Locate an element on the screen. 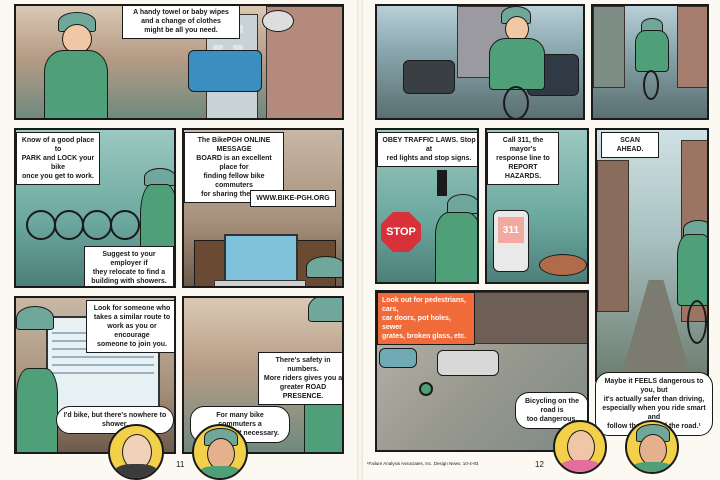  portrait-woman is located at coordinates (580, 447).